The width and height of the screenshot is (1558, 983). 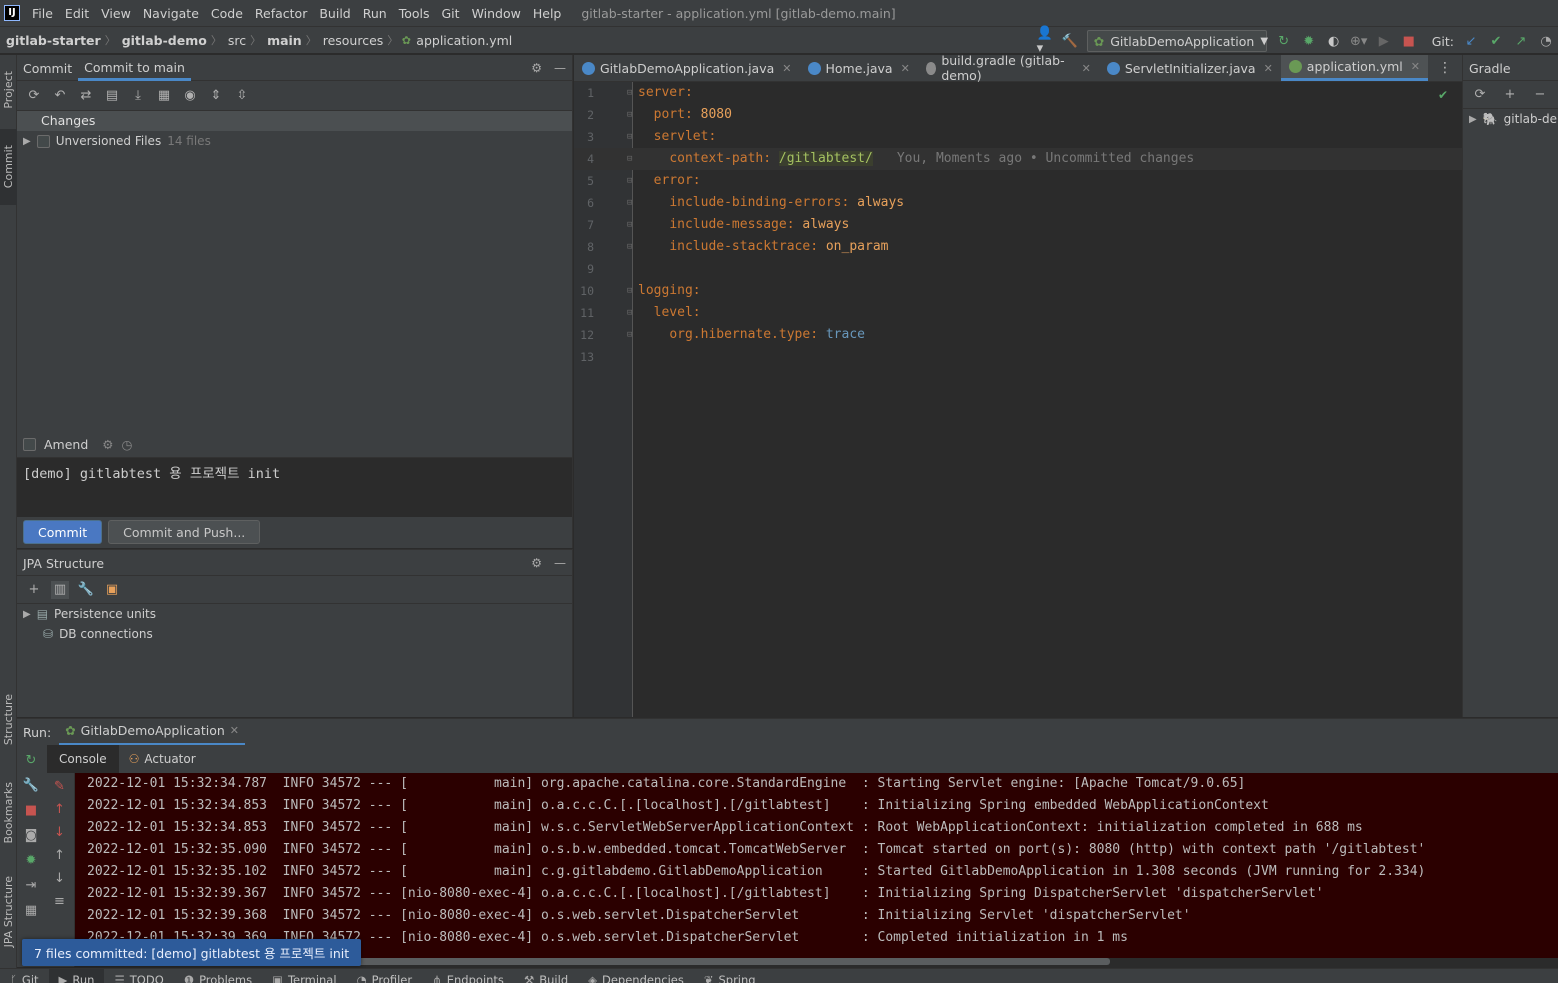 What do you see at coordinates (134, 68) in the screenshot?
I see `tab-commit-to-main: Commit to main` at bounding box center [134, 68].